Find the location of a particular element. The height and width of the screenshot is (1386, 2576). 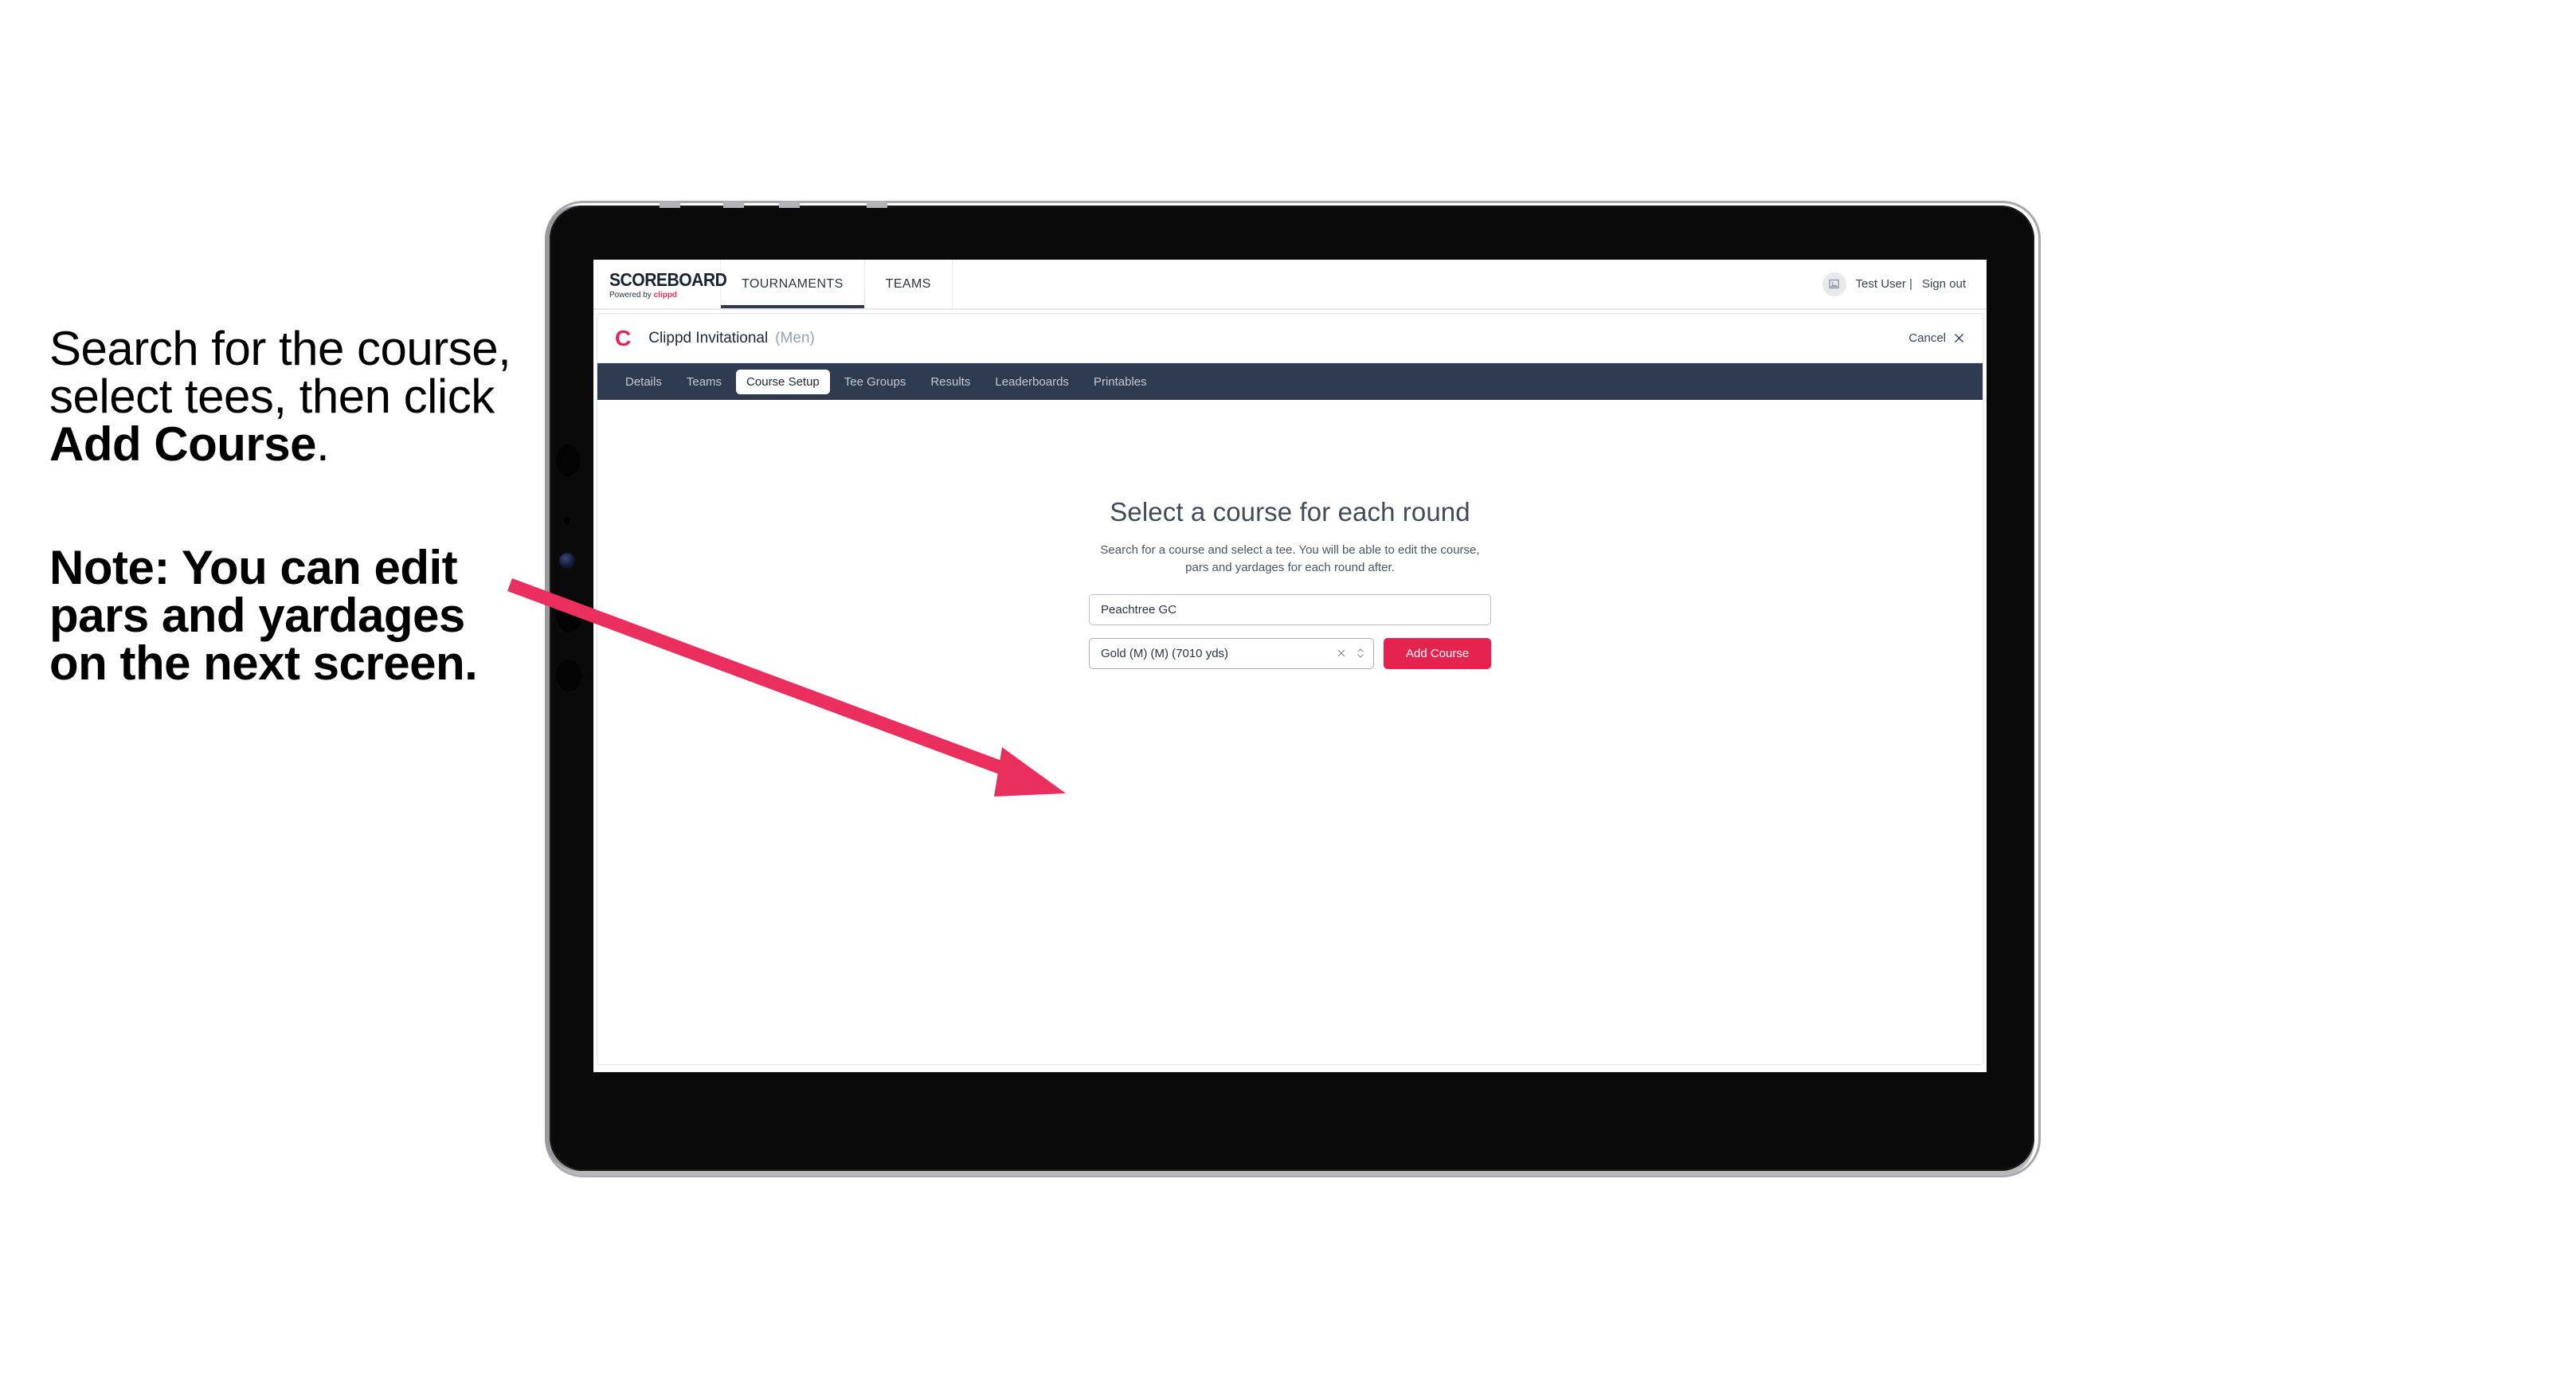

tablet-microphone is located at coordinates (567, 521).